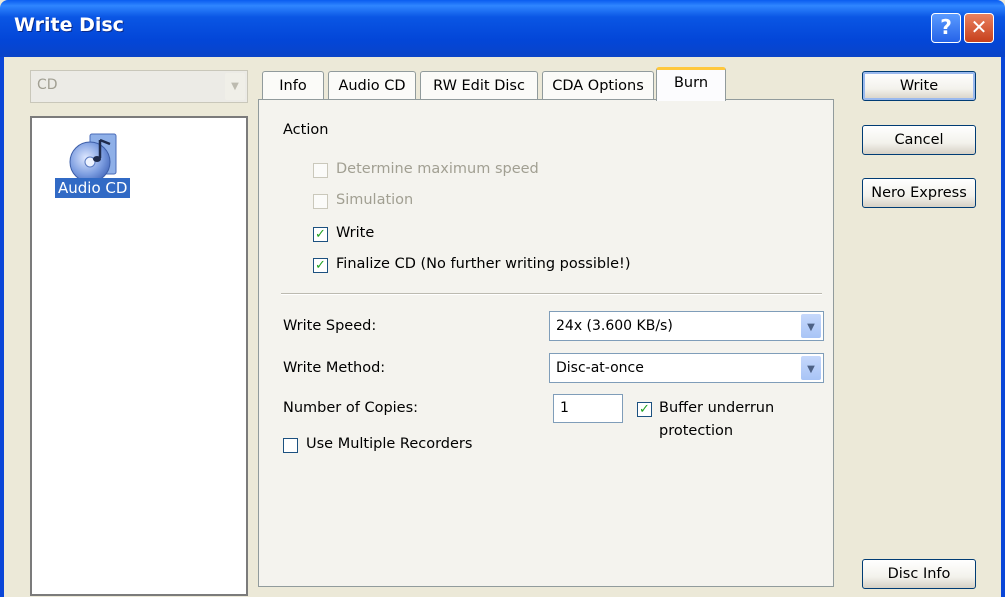  Describe the element at coordinates (717, 408) in the screenshot. I see `buffer-underrun-label: Buffer underrun` at that location.